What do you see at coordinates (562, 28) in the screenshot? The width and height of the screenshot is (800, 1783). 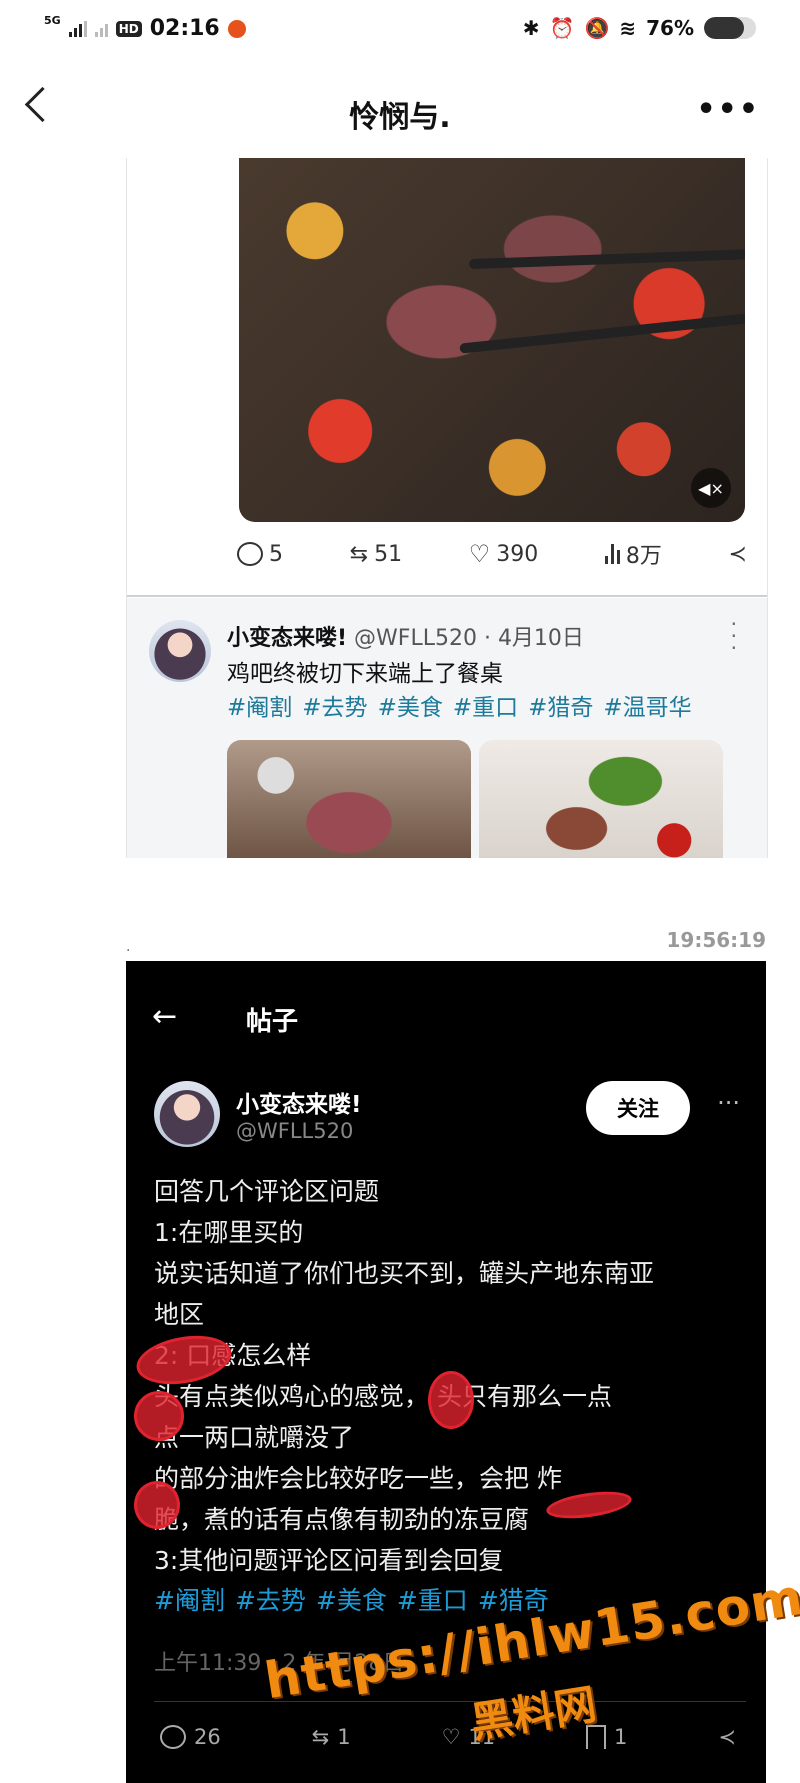 I see `alarm-icon: ⏰` at bounding box center [562, 28].